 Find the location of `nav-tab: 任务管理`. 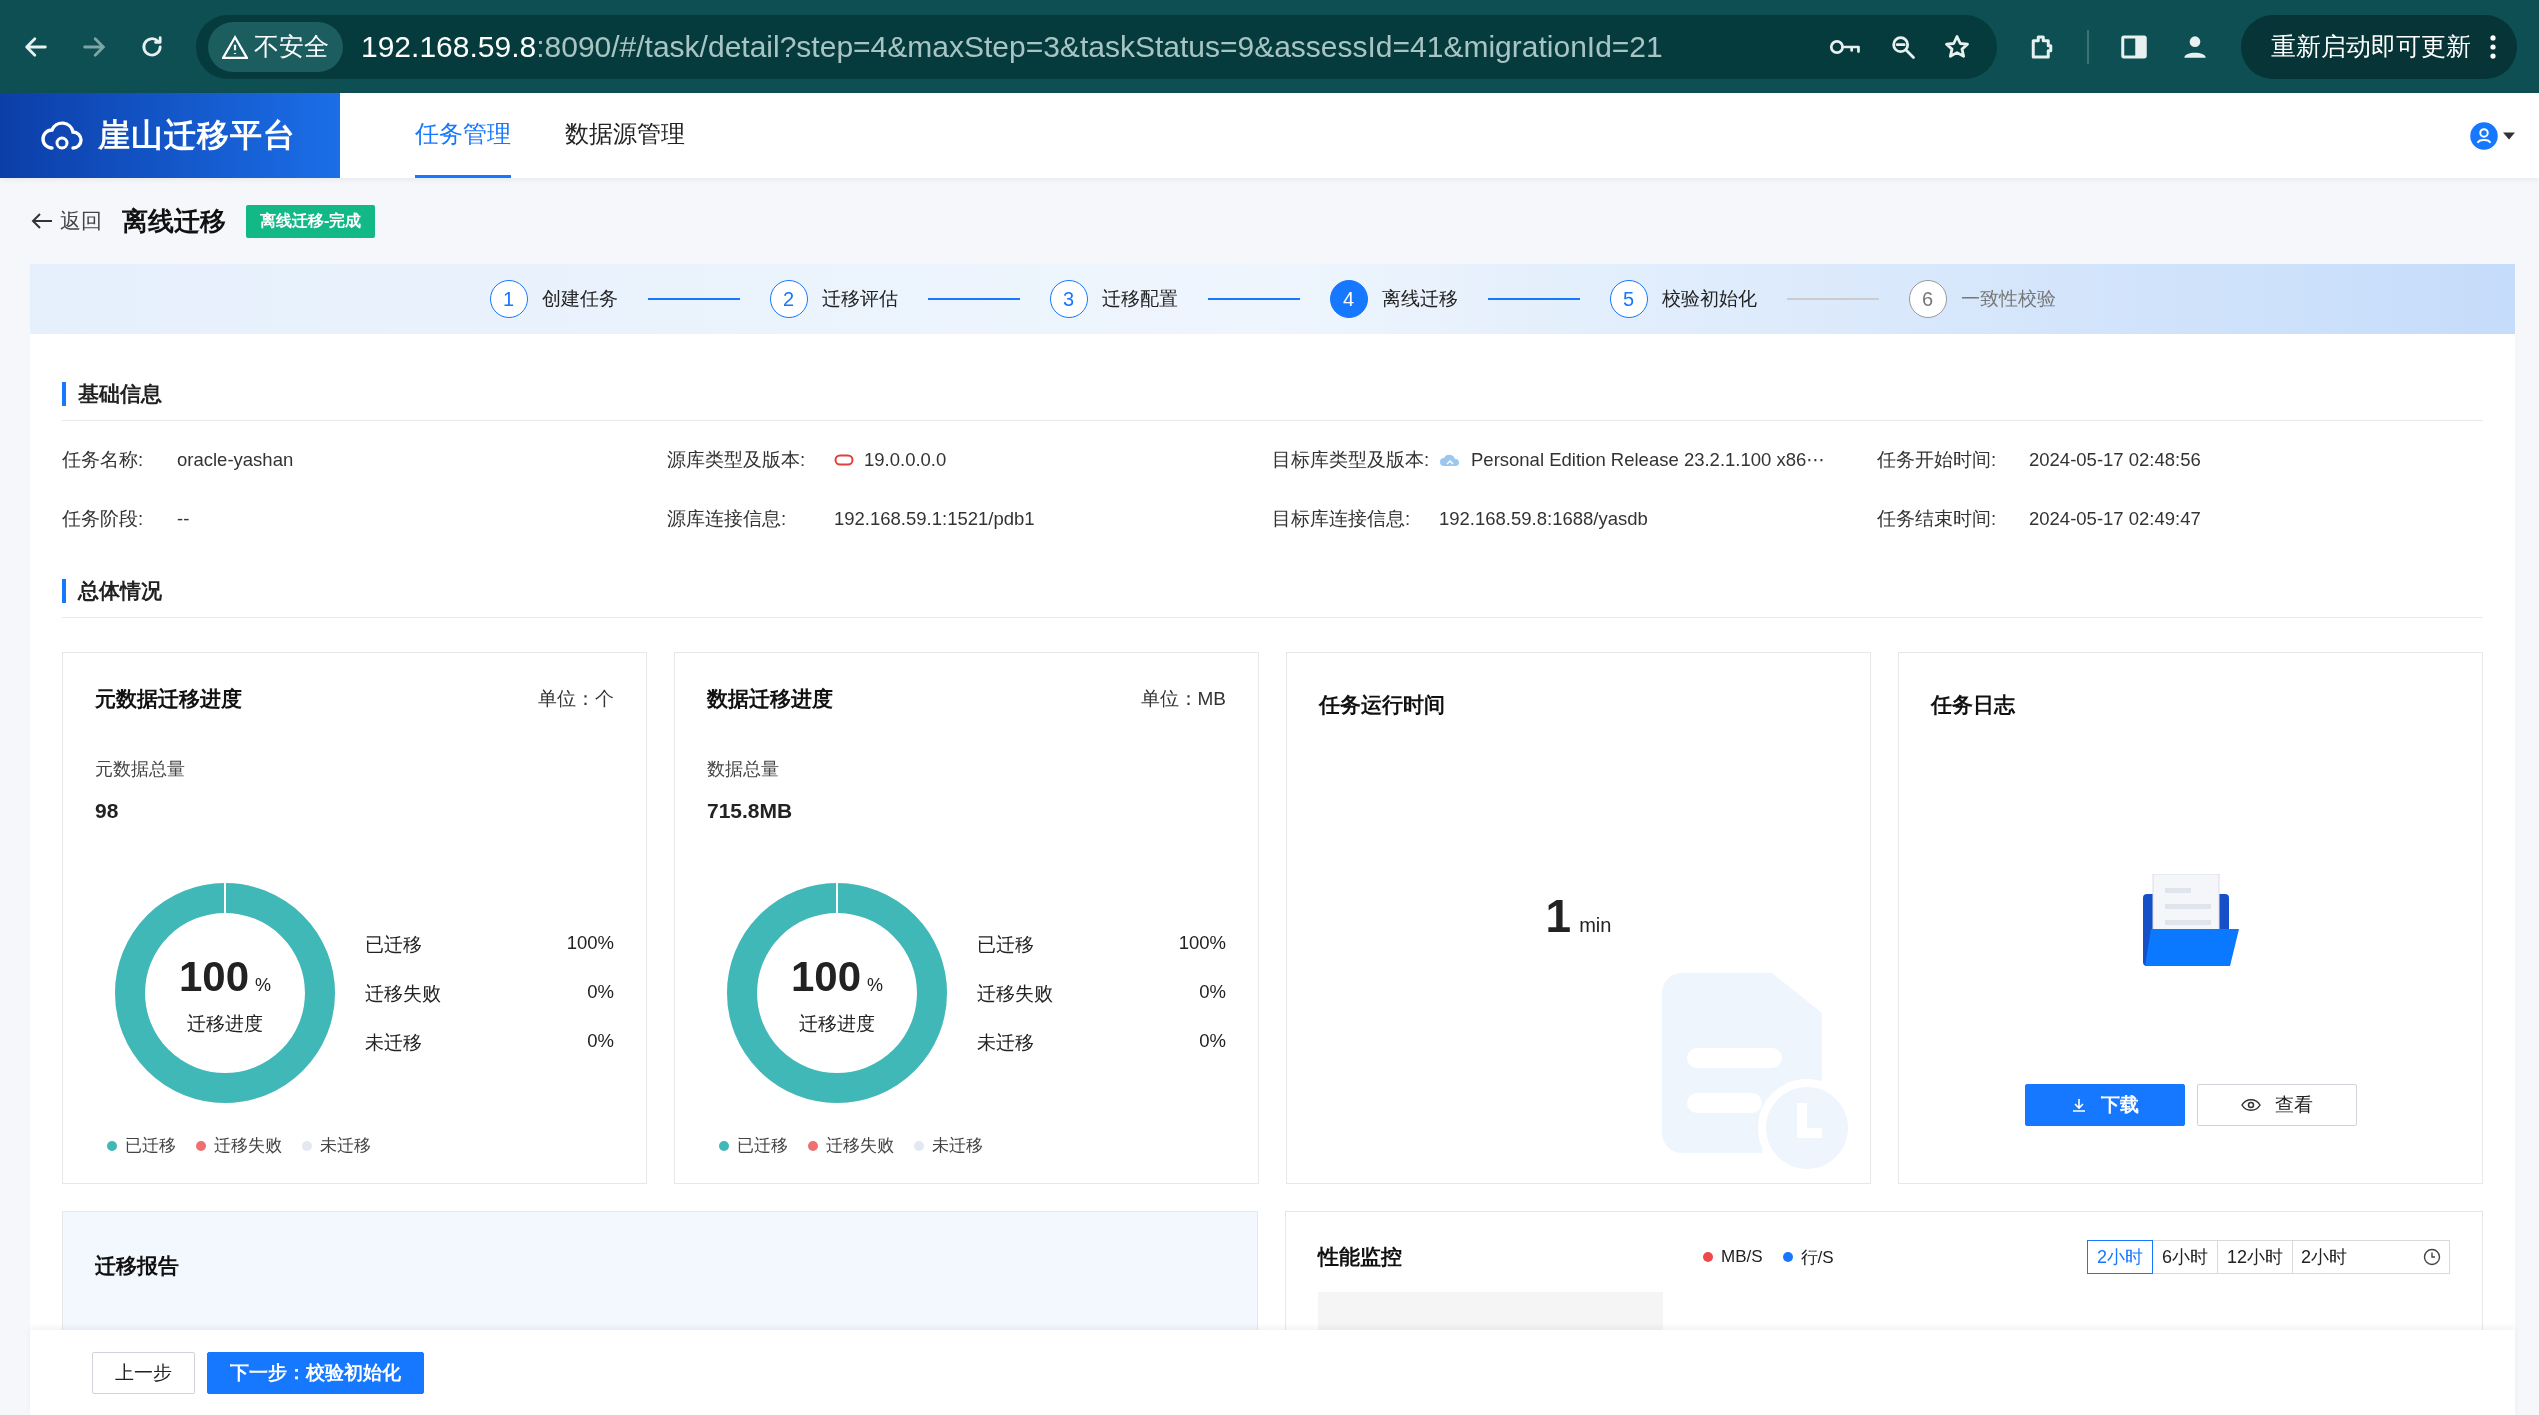

nav-tab: 任务管理 is located at coordinates (463, 135).